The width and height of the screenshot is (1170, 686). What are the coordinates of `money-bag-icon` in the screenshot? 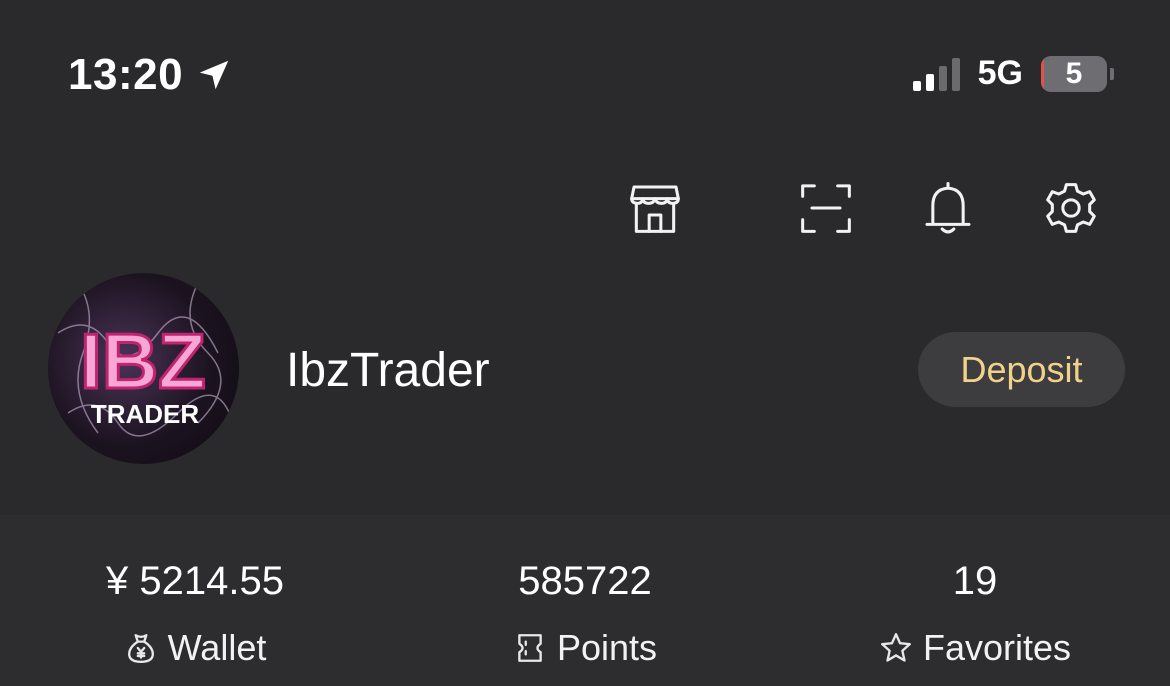 It's located at (140, 648).